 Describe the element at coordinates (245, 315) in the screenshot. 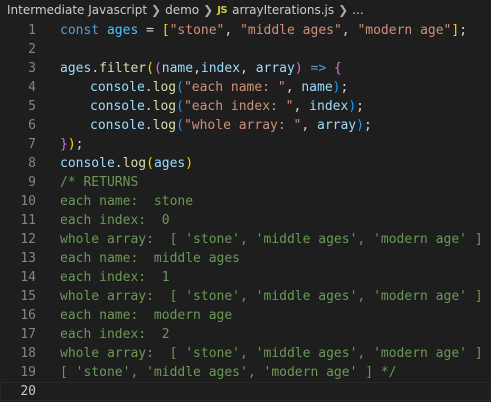

I see `code-line: 16 each name: modern age` at that location.